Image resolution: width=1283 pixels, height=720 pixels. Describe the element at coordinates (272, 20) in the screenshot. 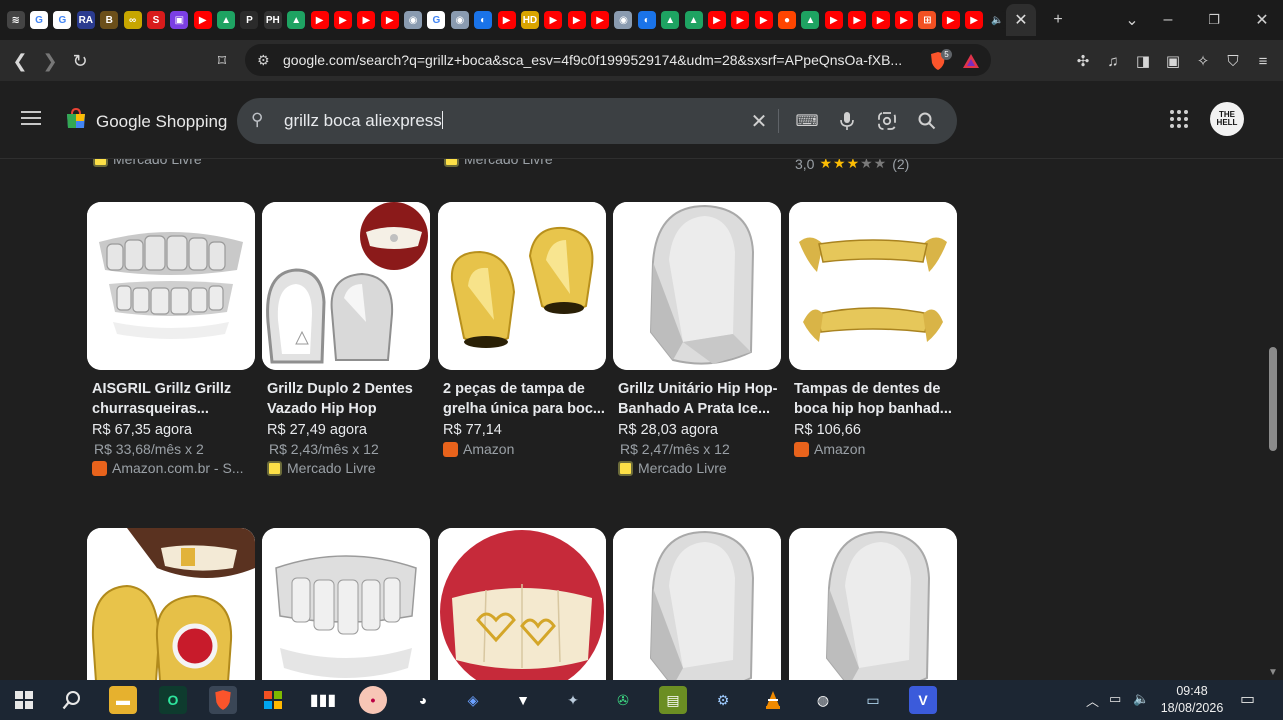

I see `pwn-icon: PH` at that location.